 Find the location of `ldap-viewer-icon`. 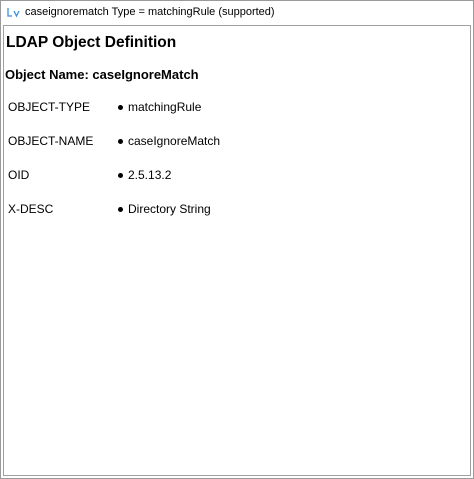

ldap-viewer-icon is located at coordinates (14, 12).